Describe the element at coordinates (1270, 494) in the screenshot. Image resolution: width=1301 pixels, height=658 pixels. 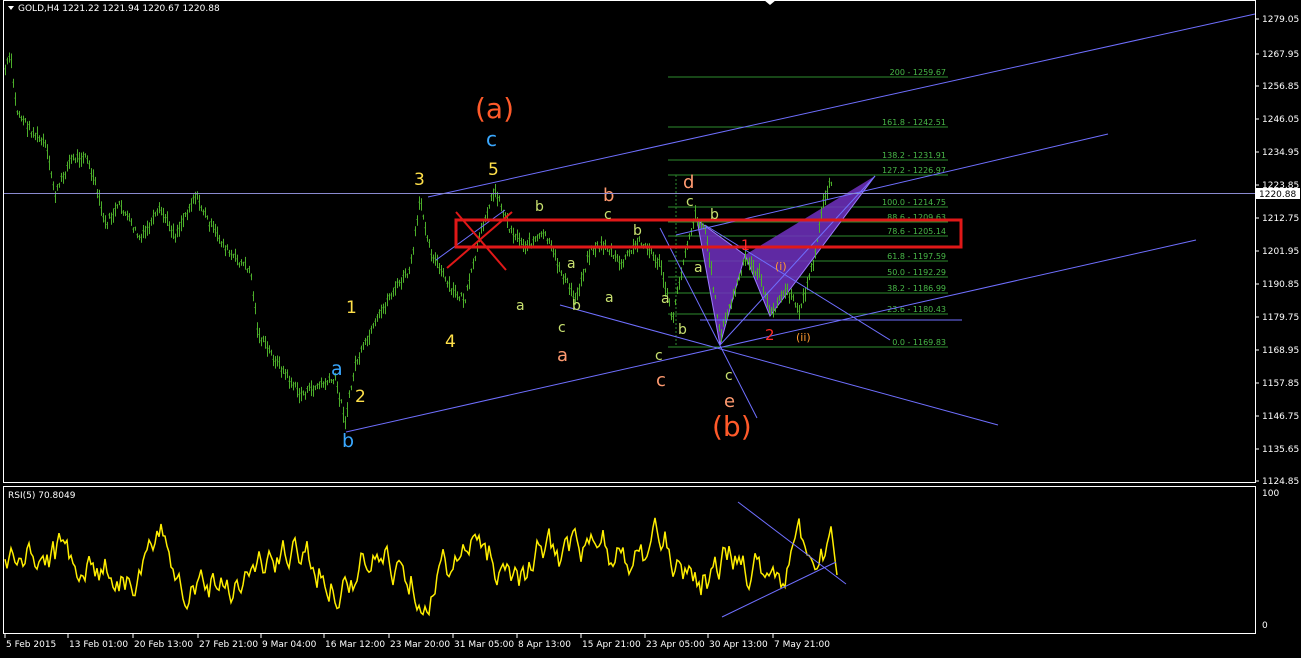
I see `rsi-level-label: 100` at that location.